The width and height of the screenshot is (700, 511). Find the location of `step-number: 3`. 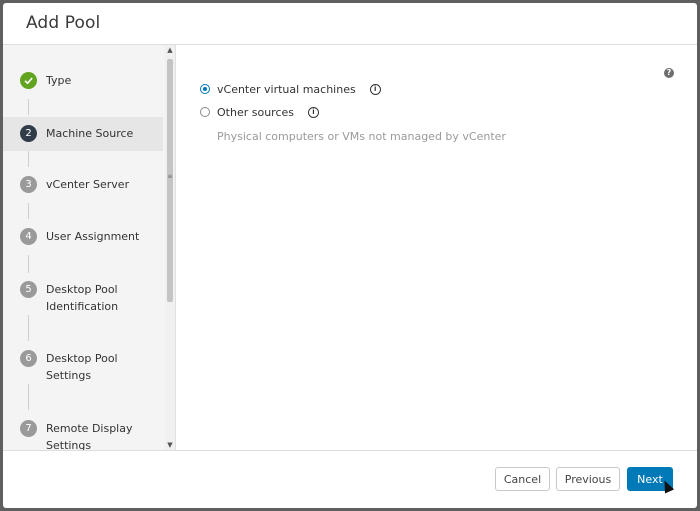

step-number: 3 is located at coordinates (28, 184).